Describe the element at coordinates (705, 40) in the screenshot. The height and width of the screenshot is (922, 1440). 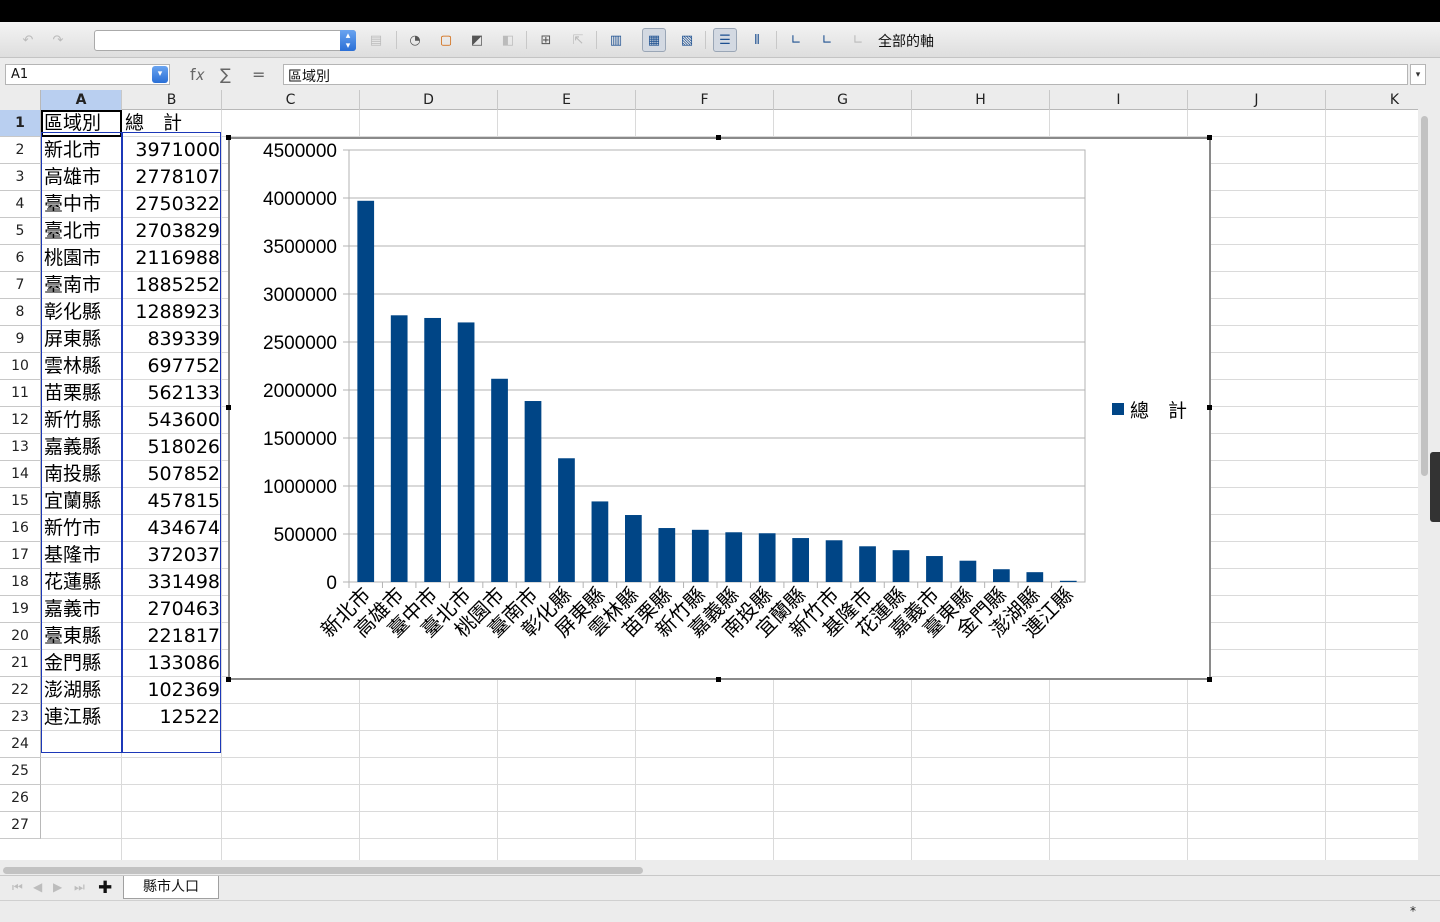
I see `toolbar-separator` at that location.